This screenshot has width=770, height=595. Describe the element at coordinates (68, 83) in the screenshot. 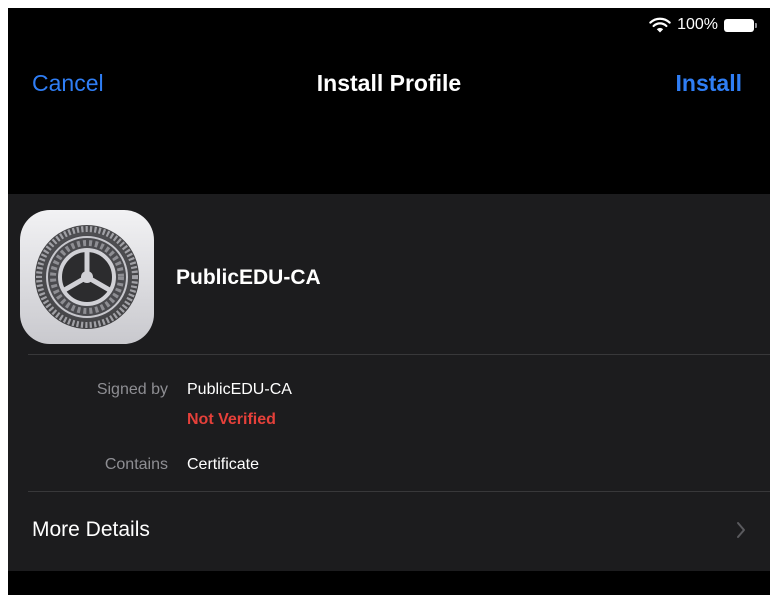

I see `cancel-button: Cancel` at that location.